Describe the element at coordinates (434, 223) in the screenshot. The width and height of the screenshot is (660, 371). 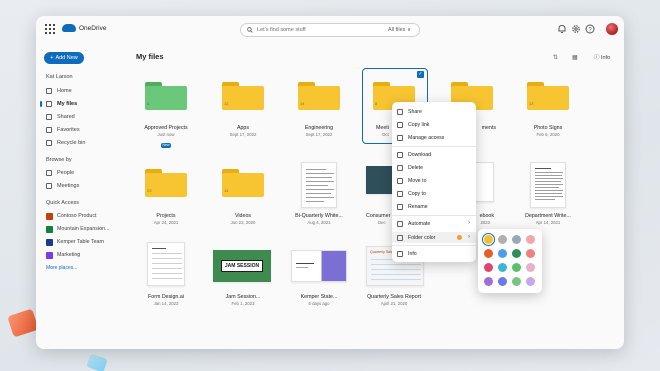
I see `menu-item-automate: Automate ›` at that location.